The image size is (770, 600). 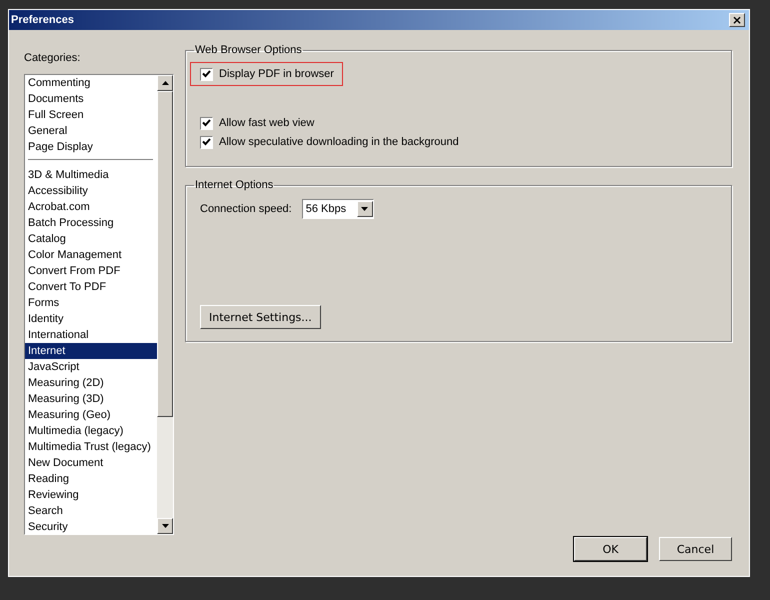 What do you see at coordinates (91, 147) in the screenshot?
I see `category-item: Page Display` at bounding box center [91, 147].